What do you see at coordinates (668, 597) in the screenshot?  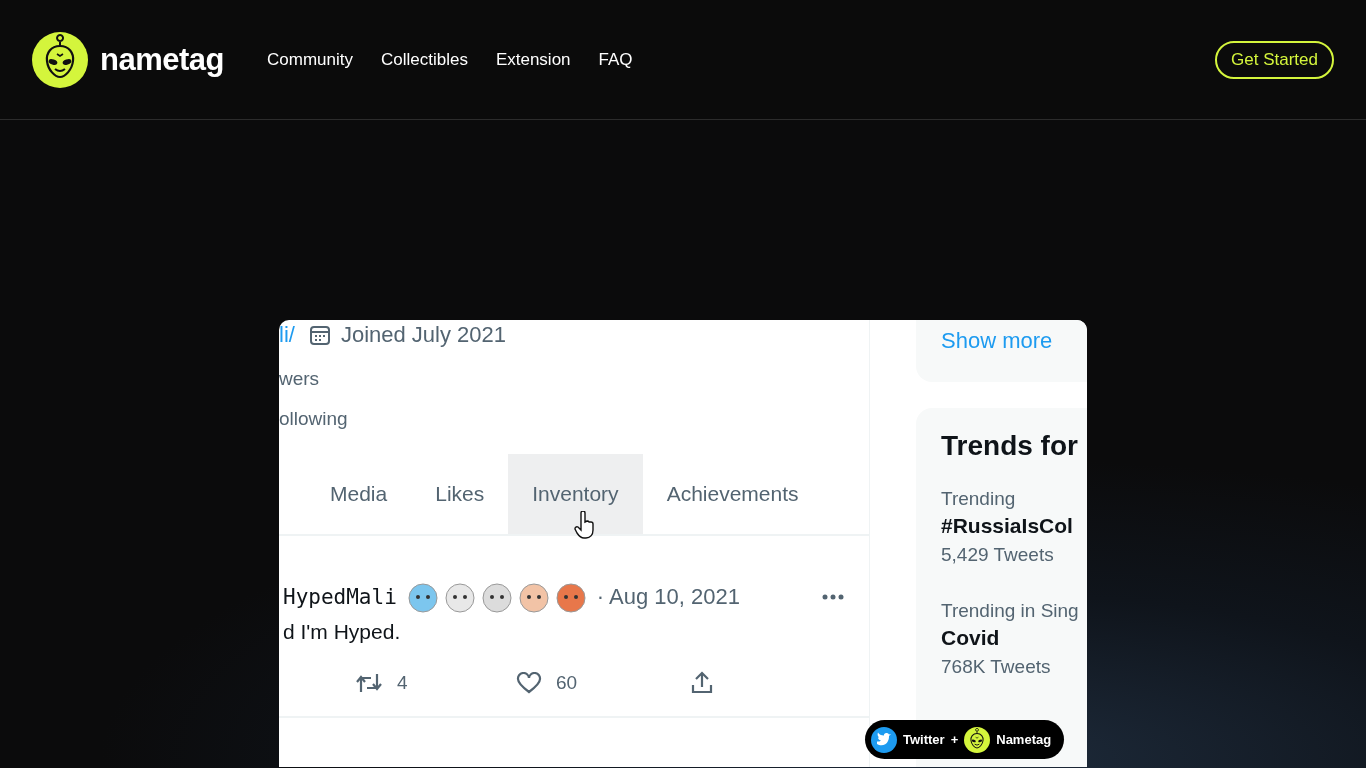 I see `tweet-date: · Aug 10, 2021` at bounding box center [668, 597].